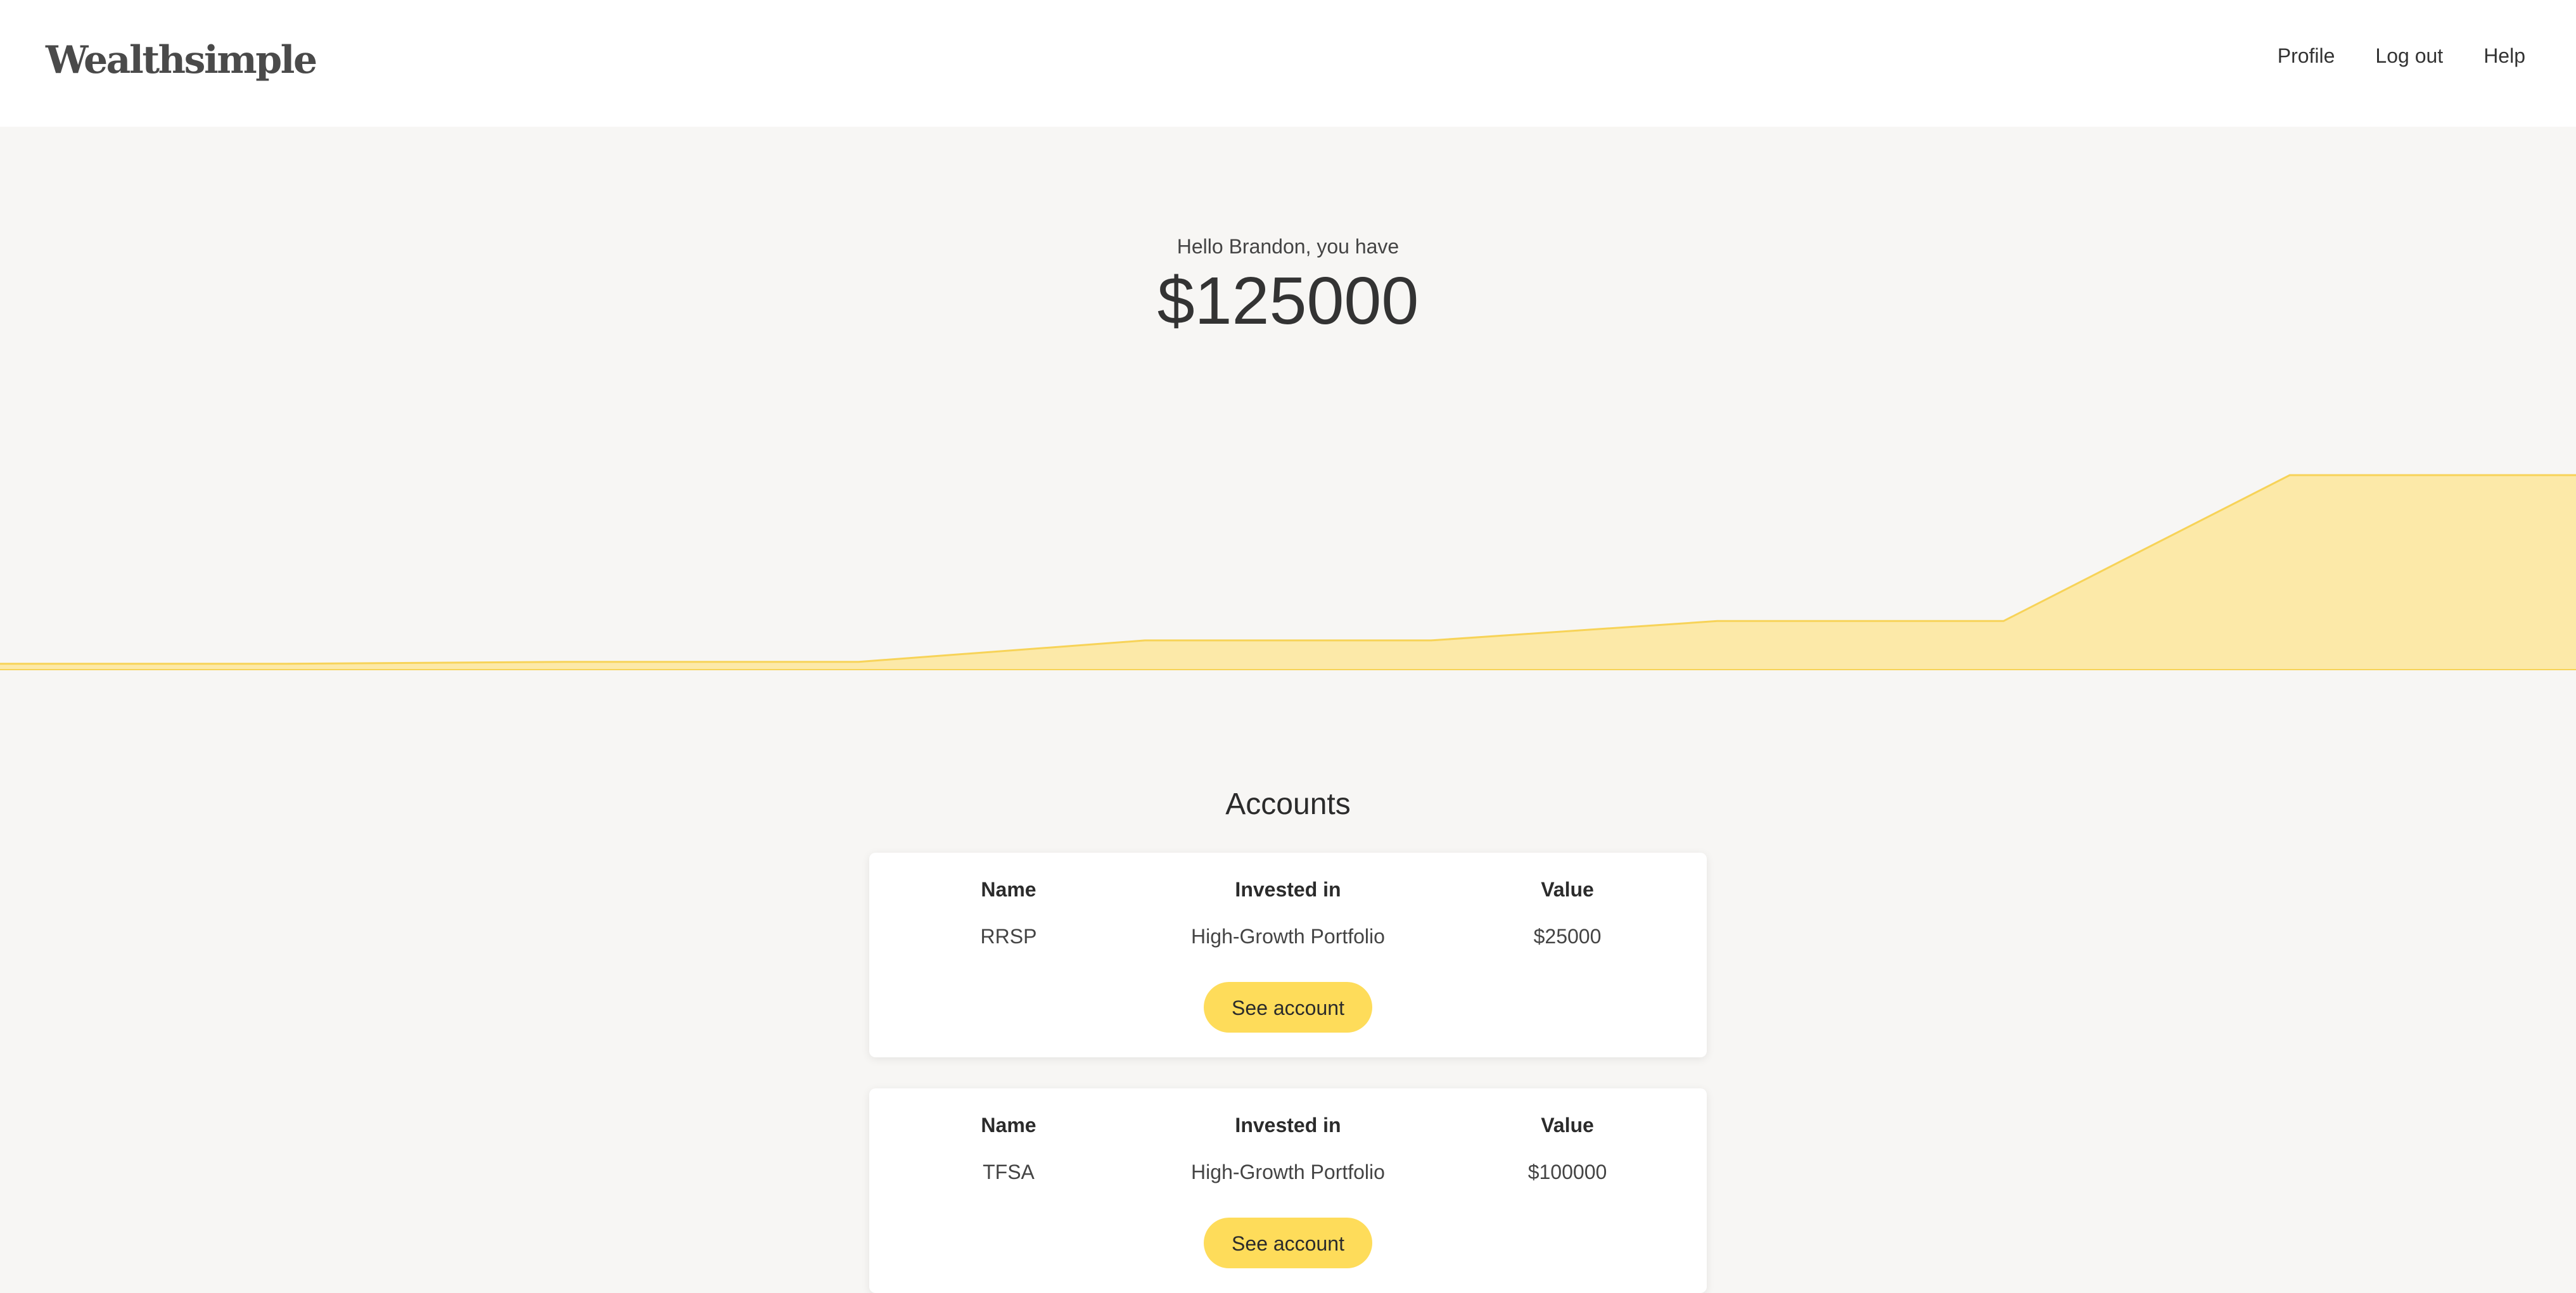 The width and height of the screenshot is (2576, 1293). Describe the element at coordinates (1288, 246) in the screenshot. I see `greeting-text: Hello Brandon, you have` at that location.